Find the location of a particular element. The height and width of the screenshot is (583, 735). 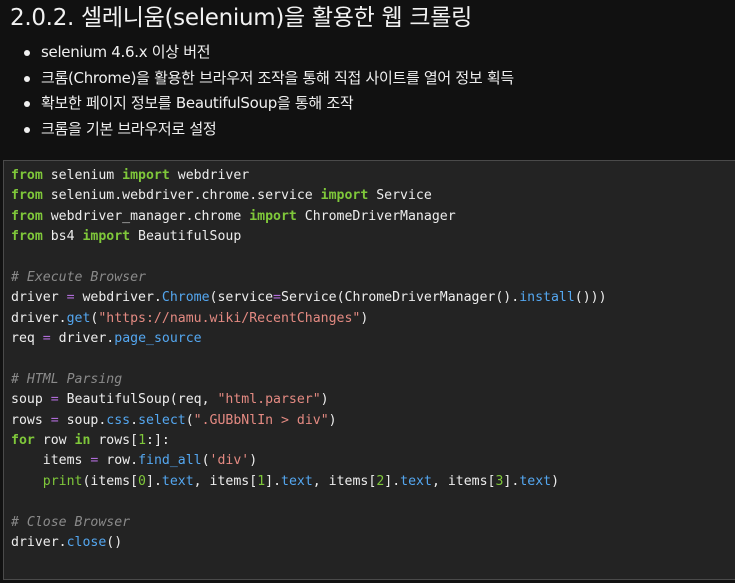

code-text: (items[ is located at coordinates (110, 481).